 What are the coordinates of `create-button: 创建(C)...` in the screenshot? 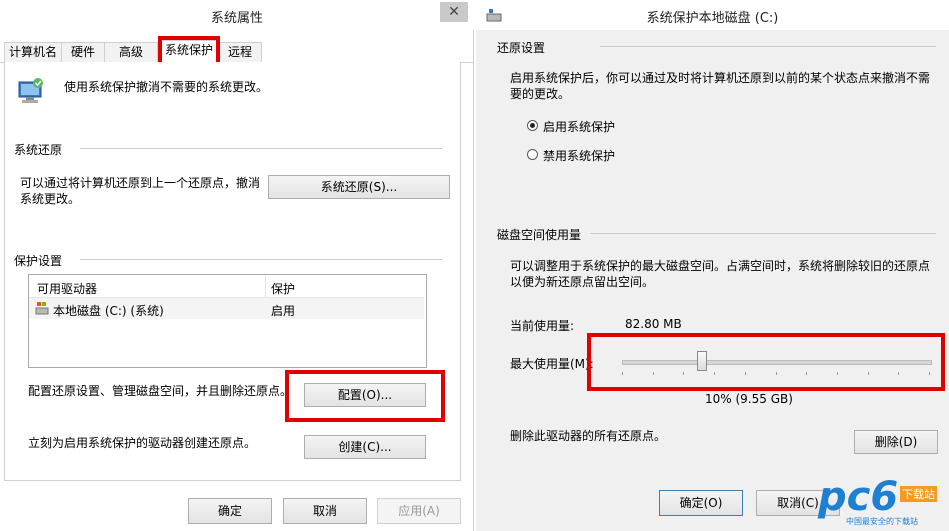 It's located at (365, 447).